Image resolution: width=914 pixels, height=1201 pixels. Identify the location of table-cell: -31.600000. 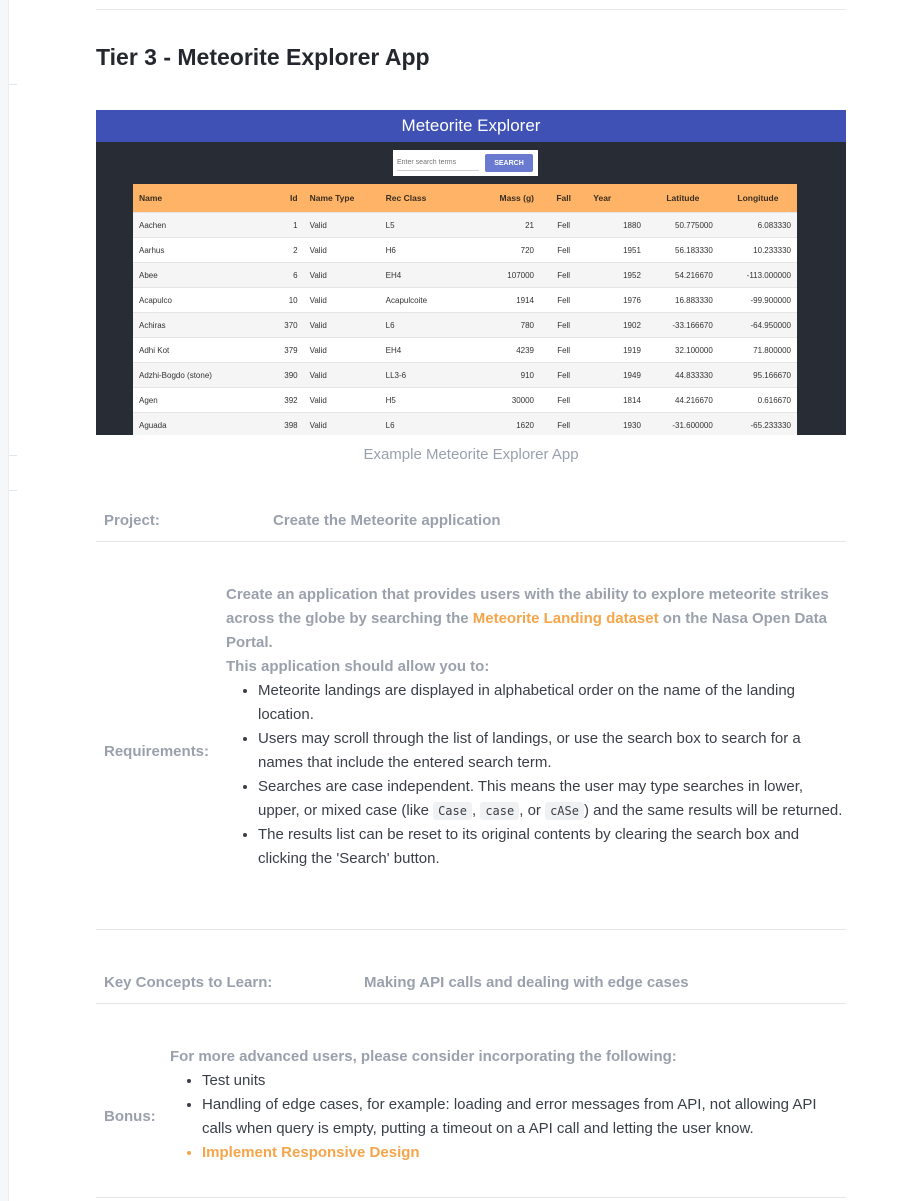
(682, 423).